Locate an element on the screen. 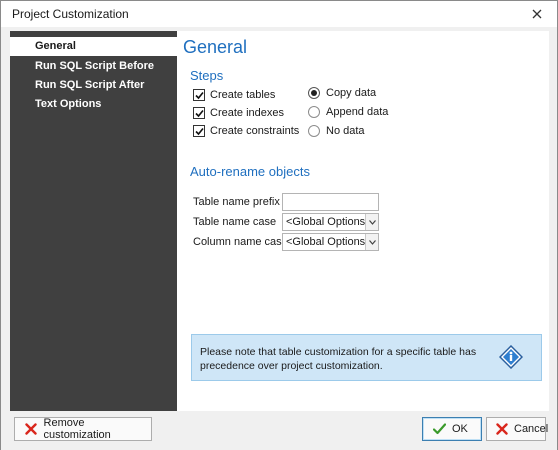 This screenshot has width=558, height=450. column-case-select: <Global Options> is located at coordinates (330, 242).